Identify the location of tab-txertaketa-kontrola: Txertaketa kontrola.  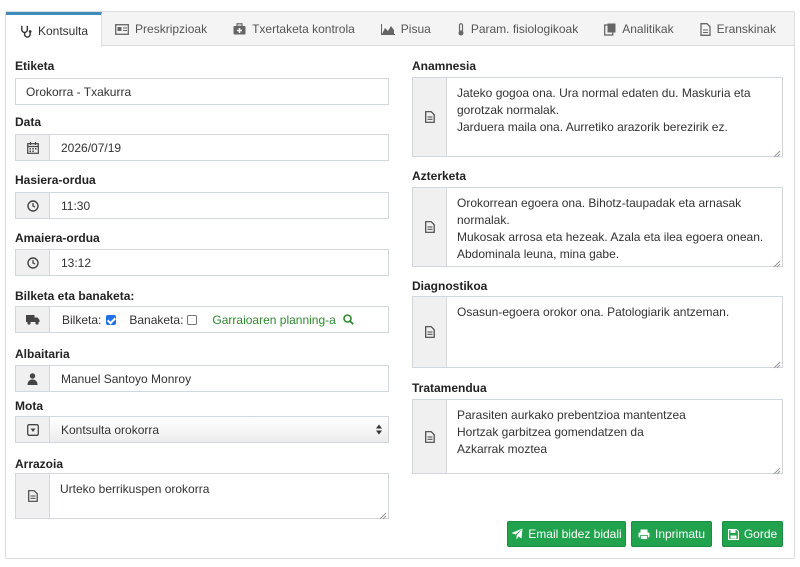
(294, 29).